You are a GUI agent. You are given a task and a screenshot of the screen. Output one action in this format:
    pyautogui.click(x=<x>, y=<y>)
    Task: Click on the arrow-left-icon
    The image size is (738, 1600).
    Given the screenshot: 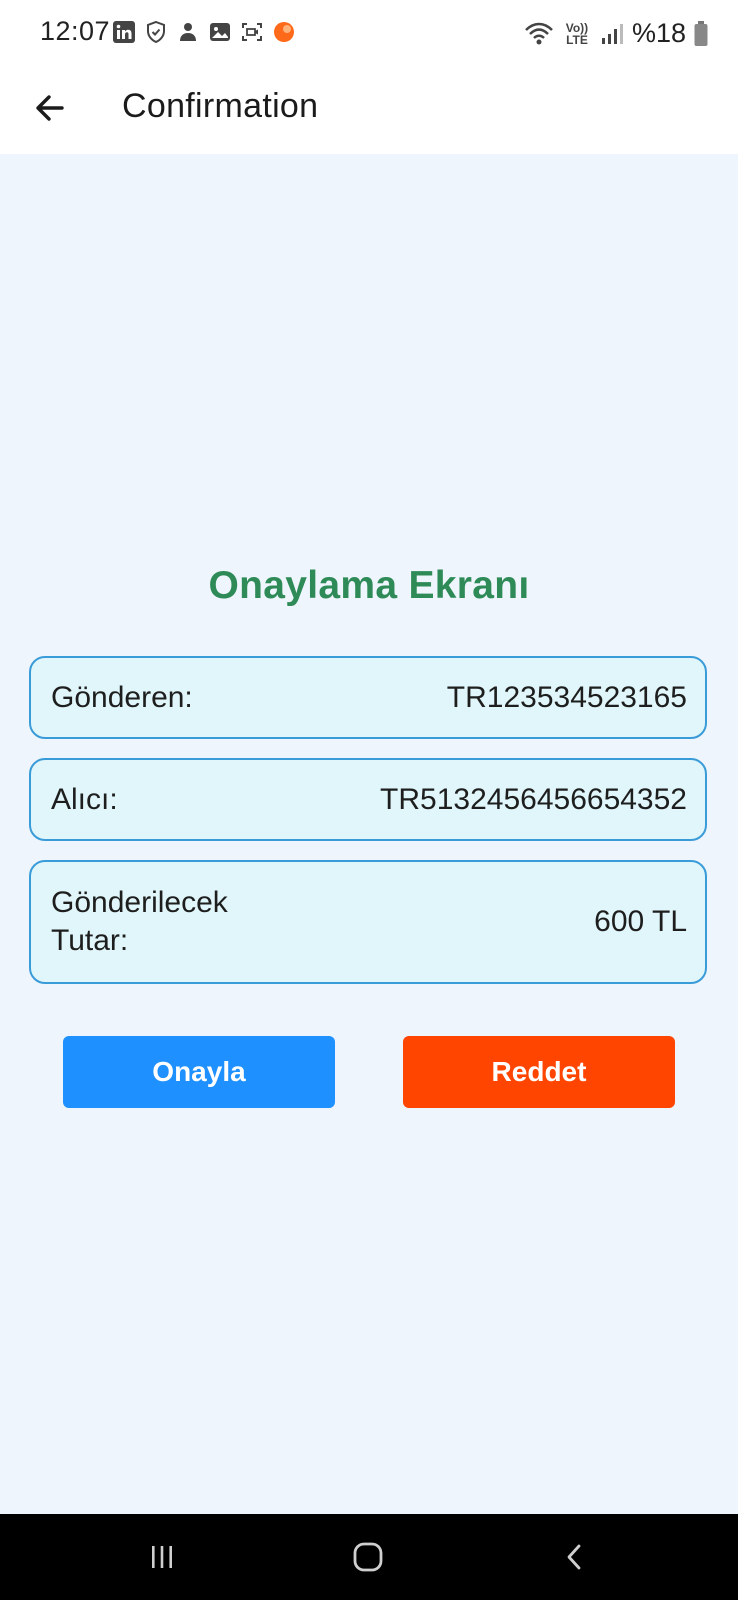 What is the action you would take?
    pyautogui.click(x=50, y=108)
    